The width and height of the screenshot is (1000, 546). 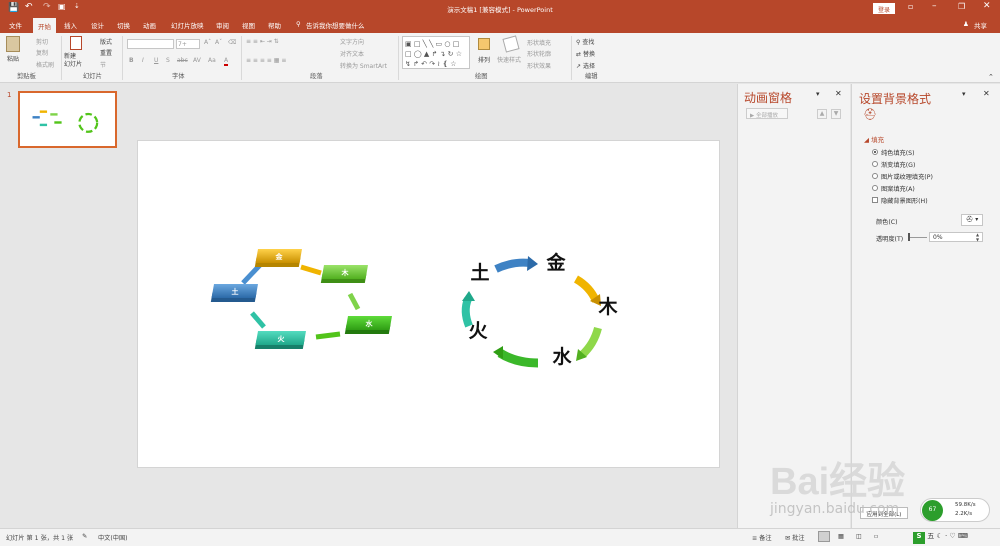 I want to click on fill-bucket-icon: ⛑, so click(x=870, y=114).